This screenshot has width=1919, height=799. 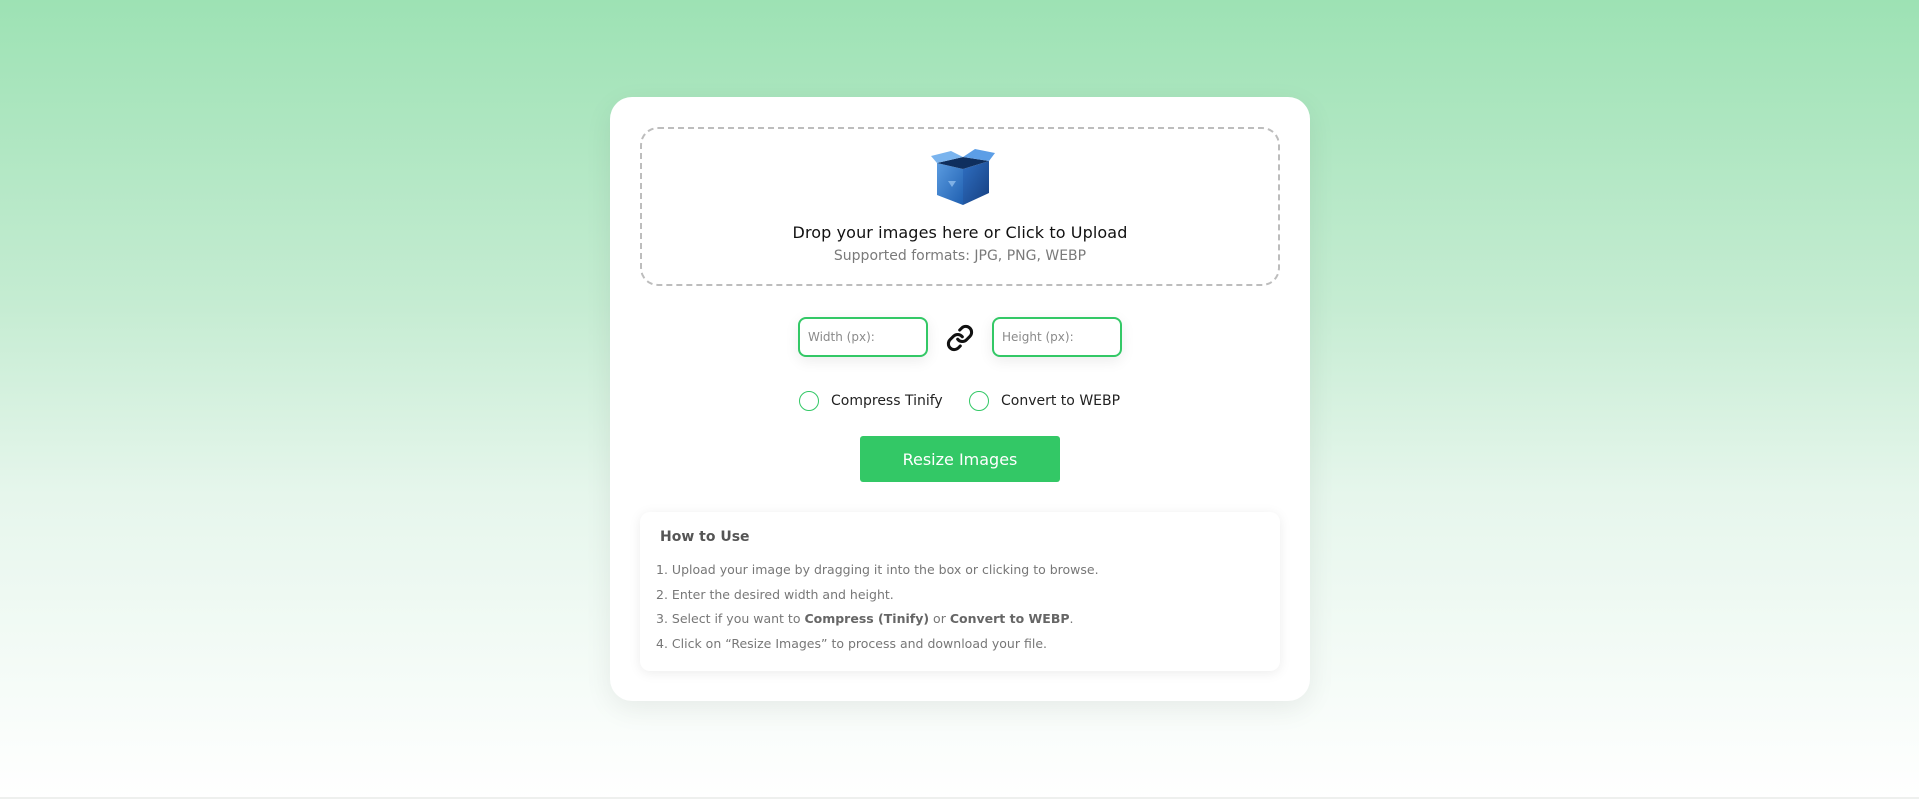 What do you see at coordinates (939, 619) in the screenshot?
I see `step-text-mid: or` at bounding box center [939, 619].